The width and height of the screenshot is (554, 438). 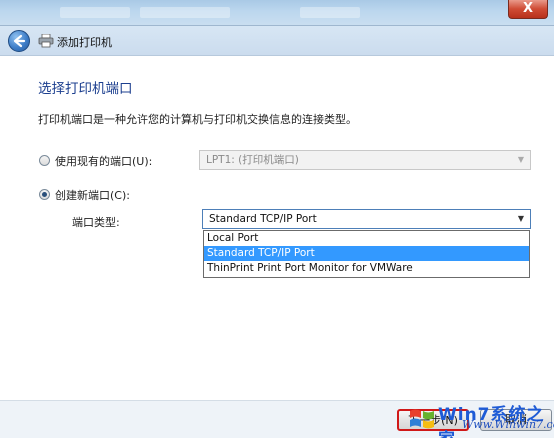 I want to click on back-arrow-icon, so click(x=19, y=41).